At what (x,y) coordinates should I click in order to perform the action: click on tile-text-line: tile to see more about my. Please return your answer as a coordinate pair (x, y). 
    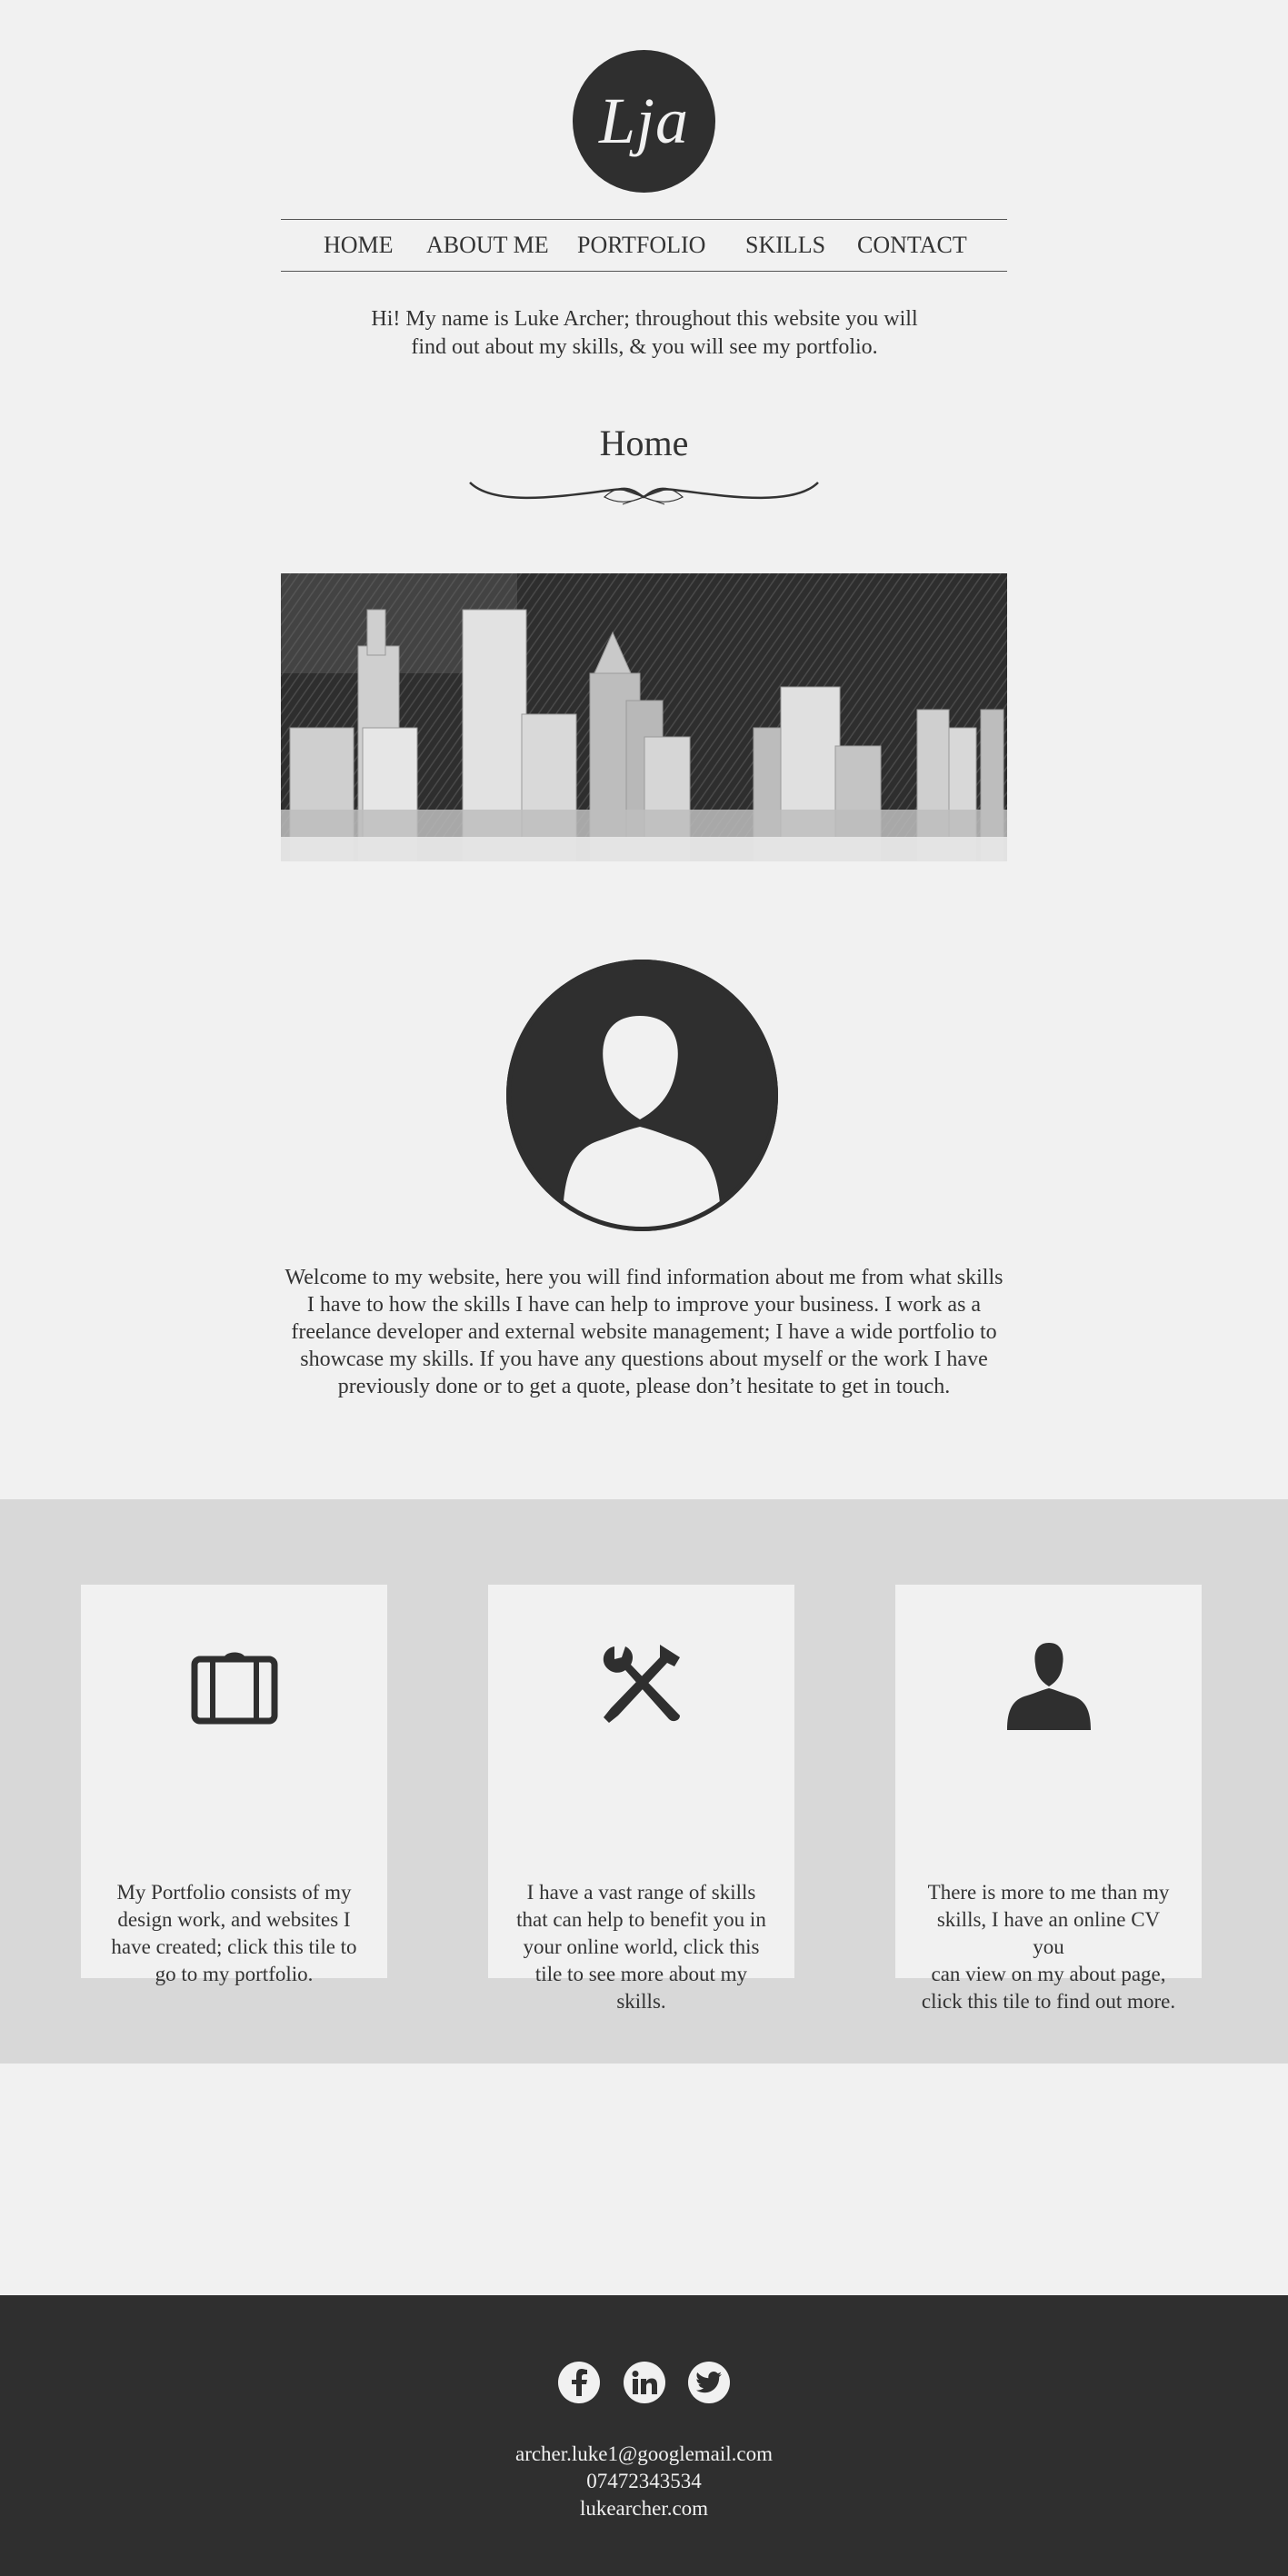
    Looking at the image, I should click on (641, 1974).